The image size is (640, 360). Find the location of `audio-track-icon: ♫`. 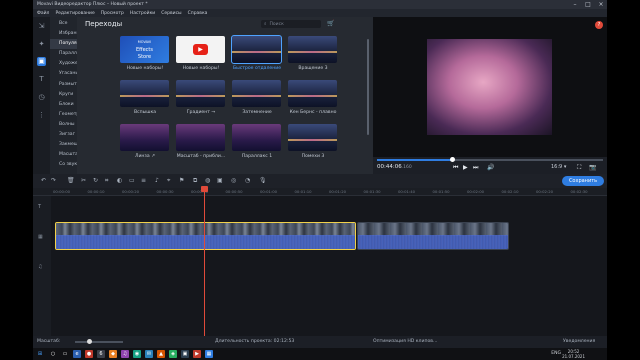

audio-track-icon: ♫ is located at coordinates (40, 267).